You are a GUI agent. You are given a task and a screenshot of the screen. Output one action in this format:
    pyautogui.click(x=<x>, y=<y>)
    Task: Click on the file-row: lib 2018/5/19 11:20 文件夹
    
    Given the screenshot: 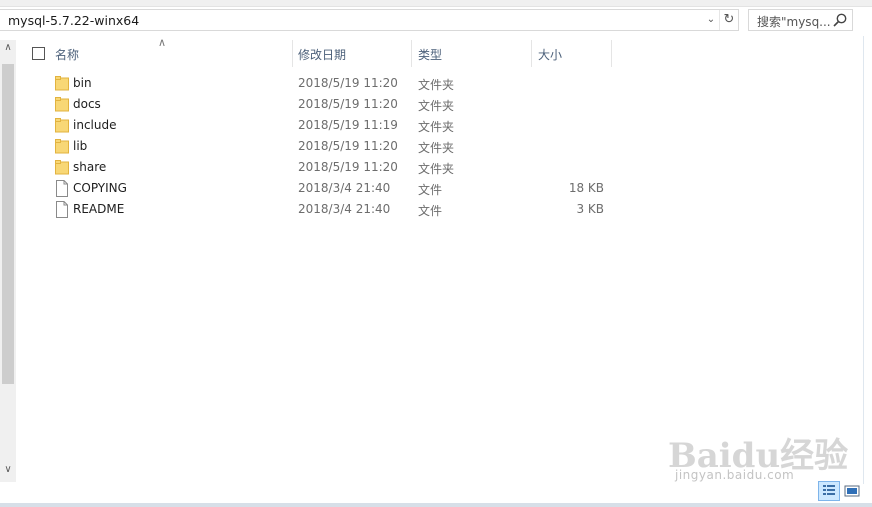 What is the action you would take?
    pyautogui.click(x=315, y=146)
    